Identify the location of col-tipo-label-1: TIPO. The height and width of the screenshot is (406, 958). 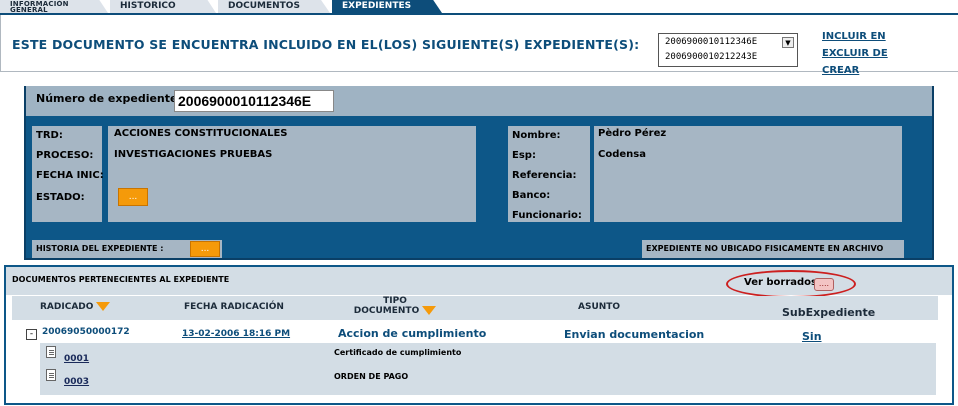
(395, 301).